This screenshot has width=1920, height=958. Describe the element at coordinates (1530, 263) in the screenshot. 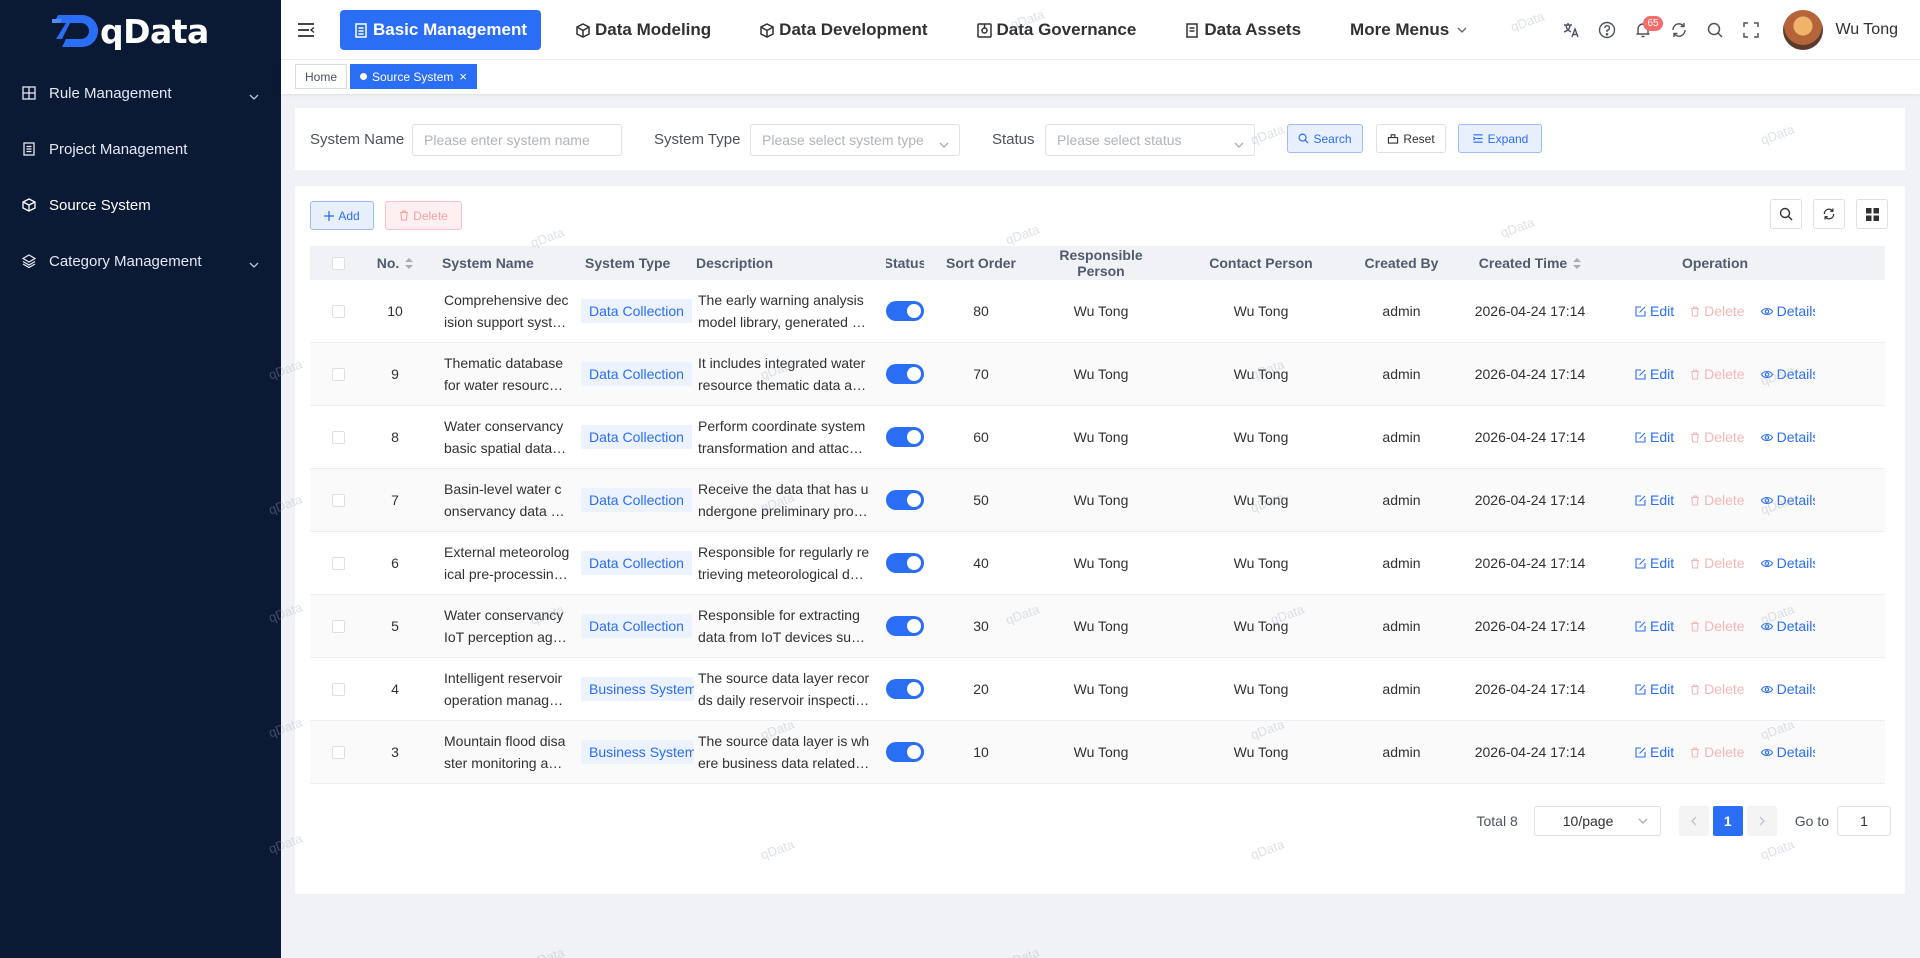

I see `header-created-time: Created Time` at that location.